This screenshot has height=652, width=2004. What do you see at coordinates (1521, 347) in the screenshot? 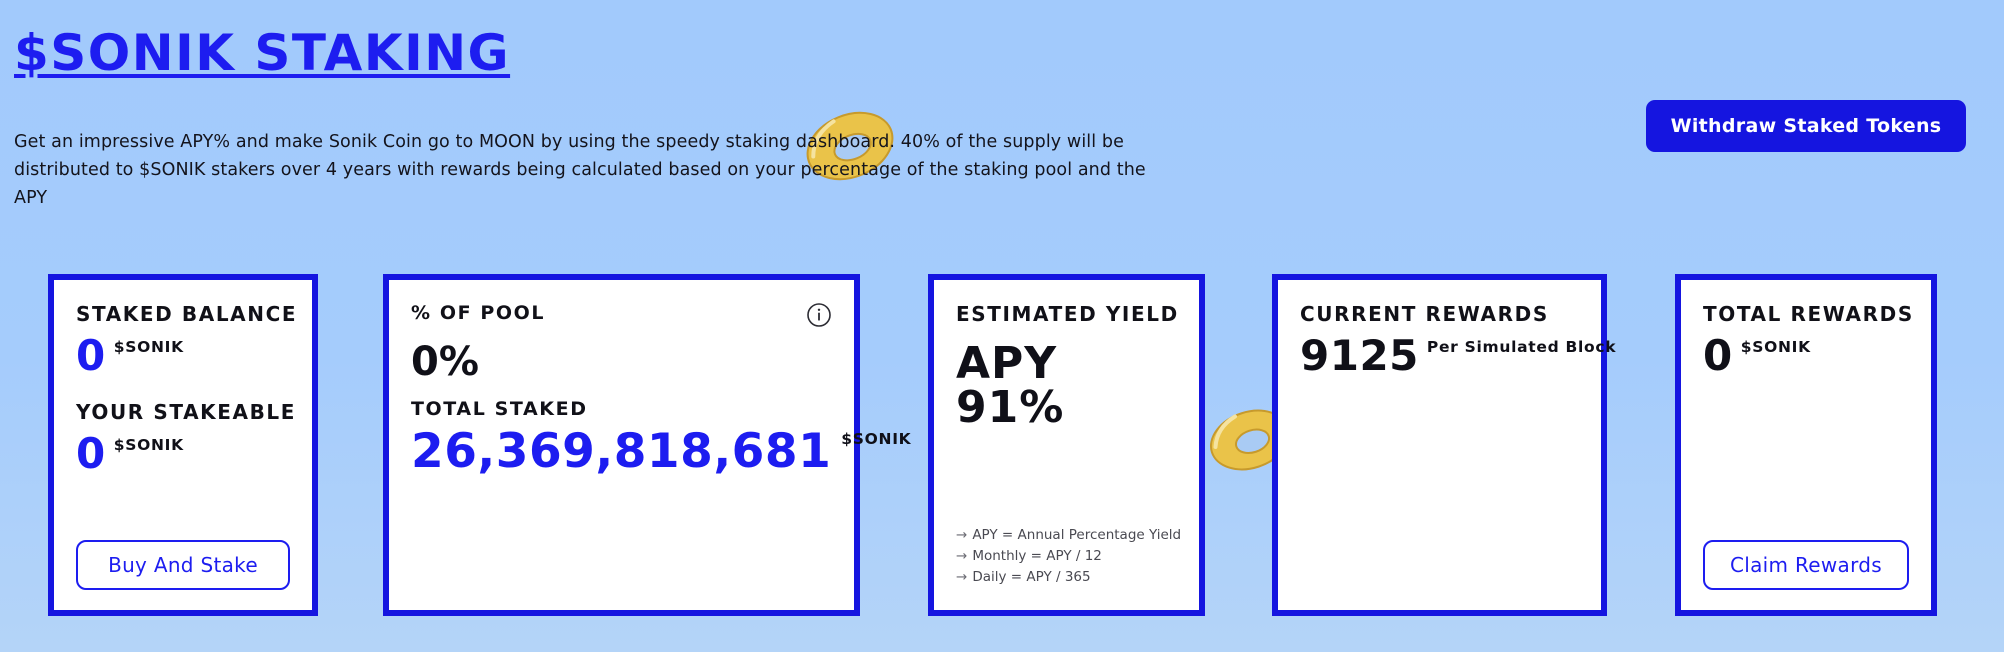
I see `current-rewards-unit: Per Simulated Block` at bounding box center [1521, 347].